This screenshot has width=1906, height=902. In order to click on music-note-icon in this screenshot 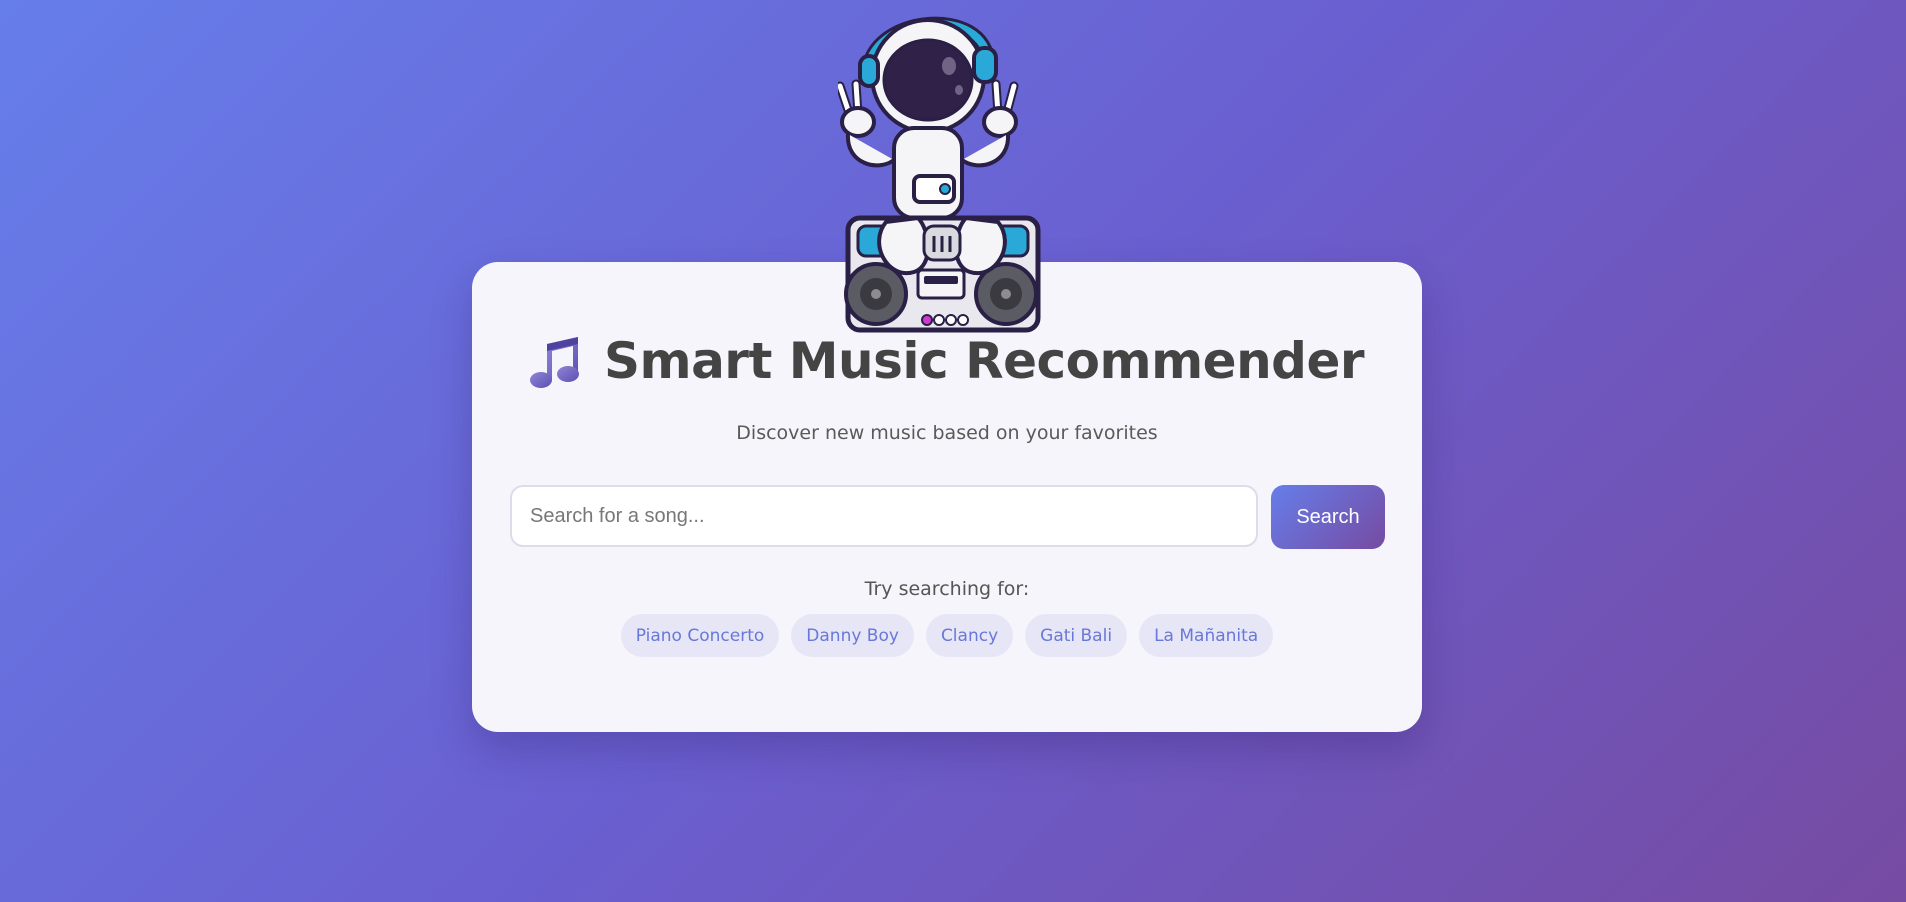, I will do `click(555, 361)`.